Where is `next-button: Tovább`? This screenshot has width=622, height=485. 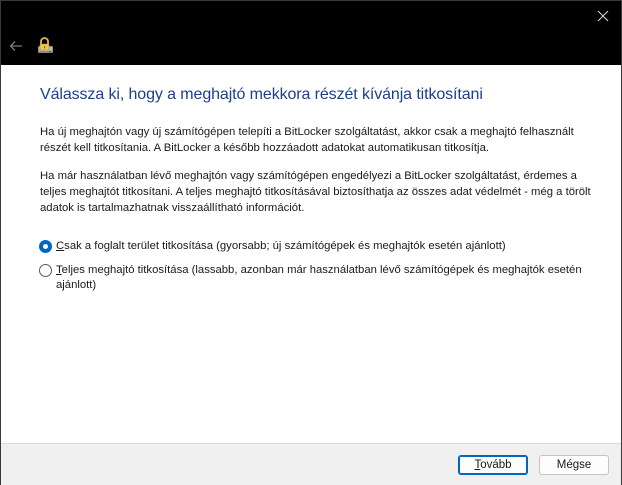
next-button: Tovább is located at coordinates (493, 465).